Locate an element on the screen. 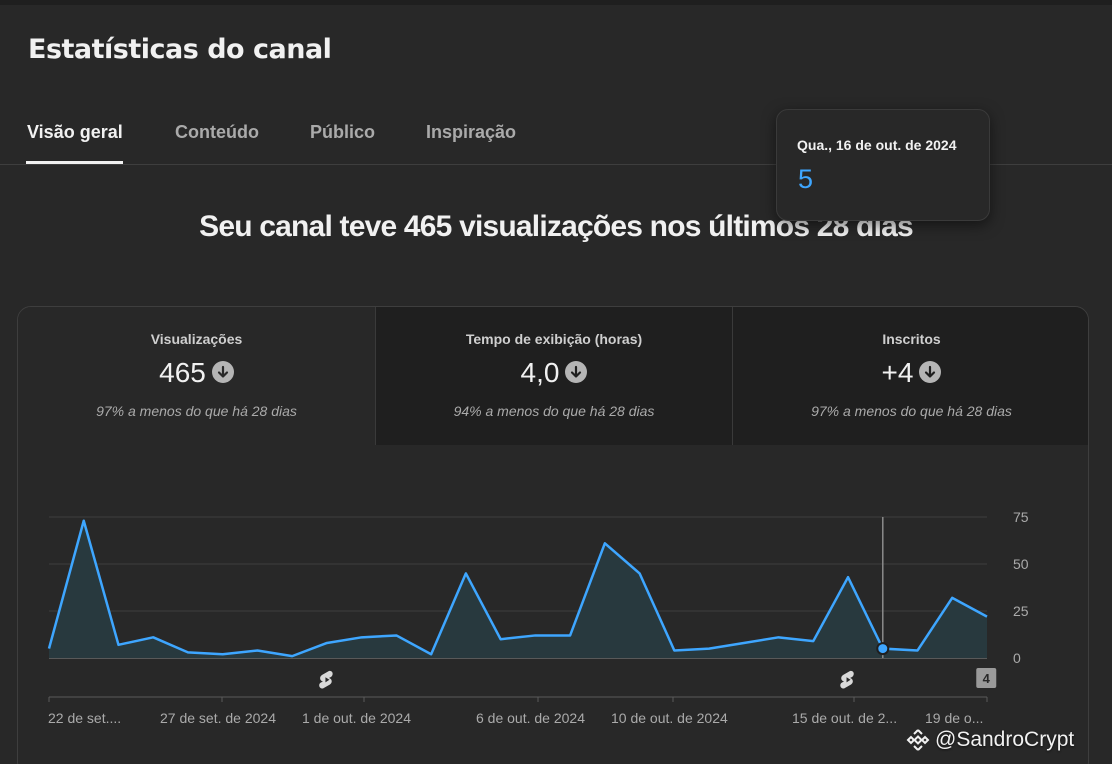  y-tick-label: 50 is located at coordinates (1021, 564).